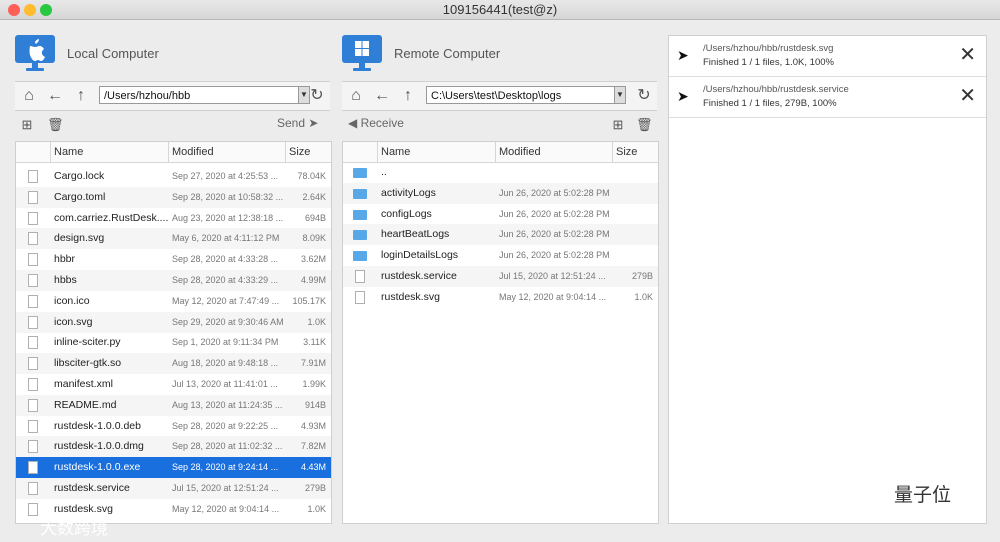  What do you see at coordinates (315, 404) in the screenshot?
I see `file-size: 914B` at bounding box center [315, 404].